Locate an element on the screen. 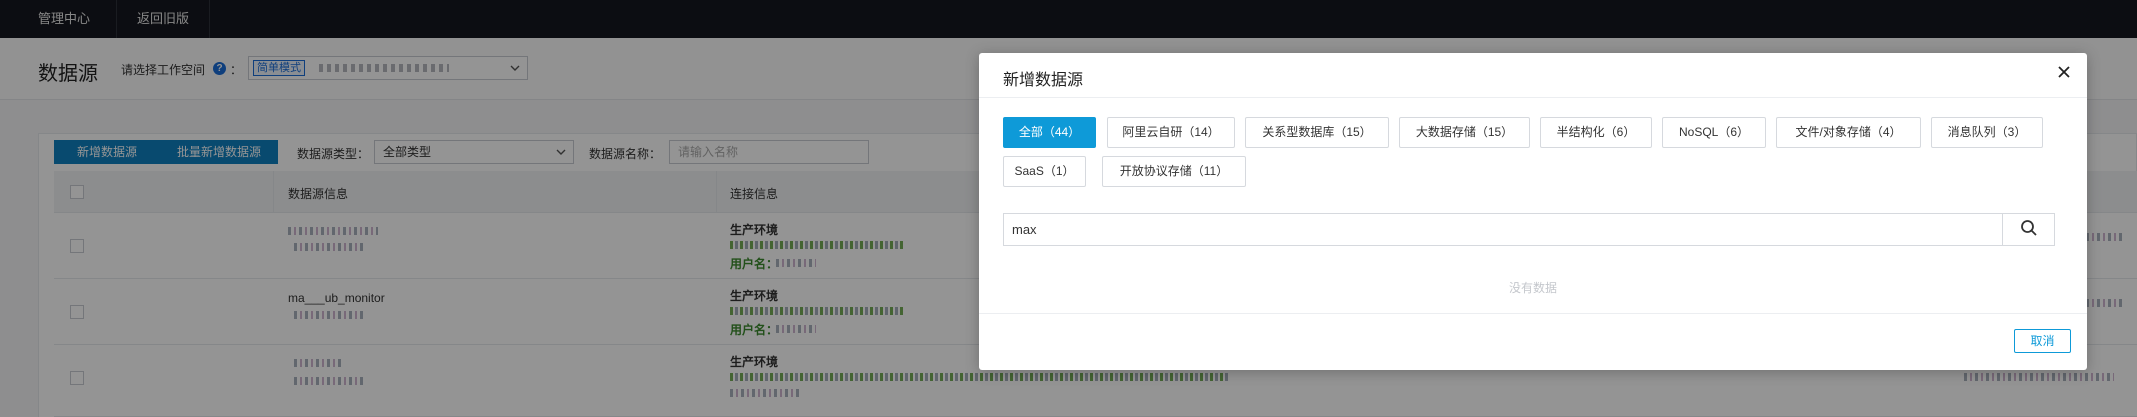 The width and height of the screenshot is (2137, 417). search-button is located at coordinates (2028, 229).